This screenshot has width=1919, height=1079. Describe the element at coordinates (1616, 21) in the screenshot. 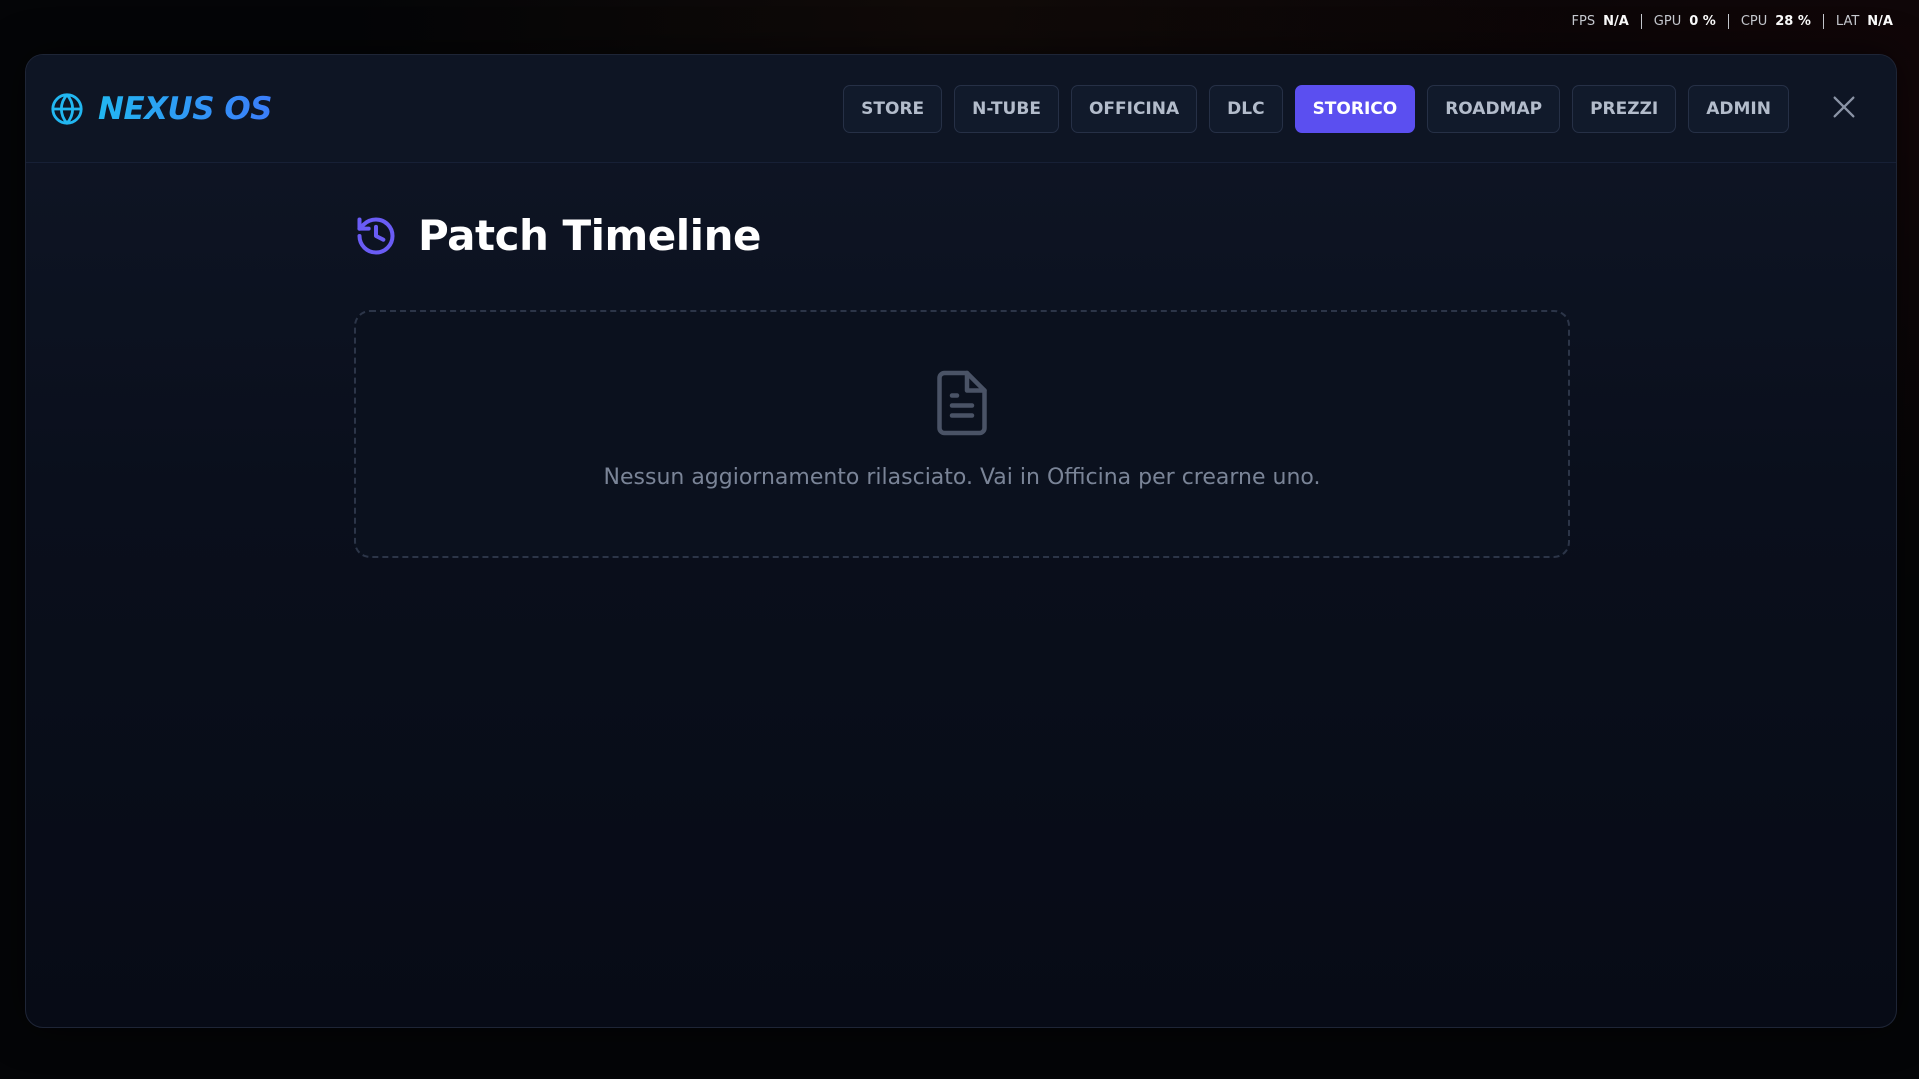

I see `perf-fps-value: N/A` at that location.